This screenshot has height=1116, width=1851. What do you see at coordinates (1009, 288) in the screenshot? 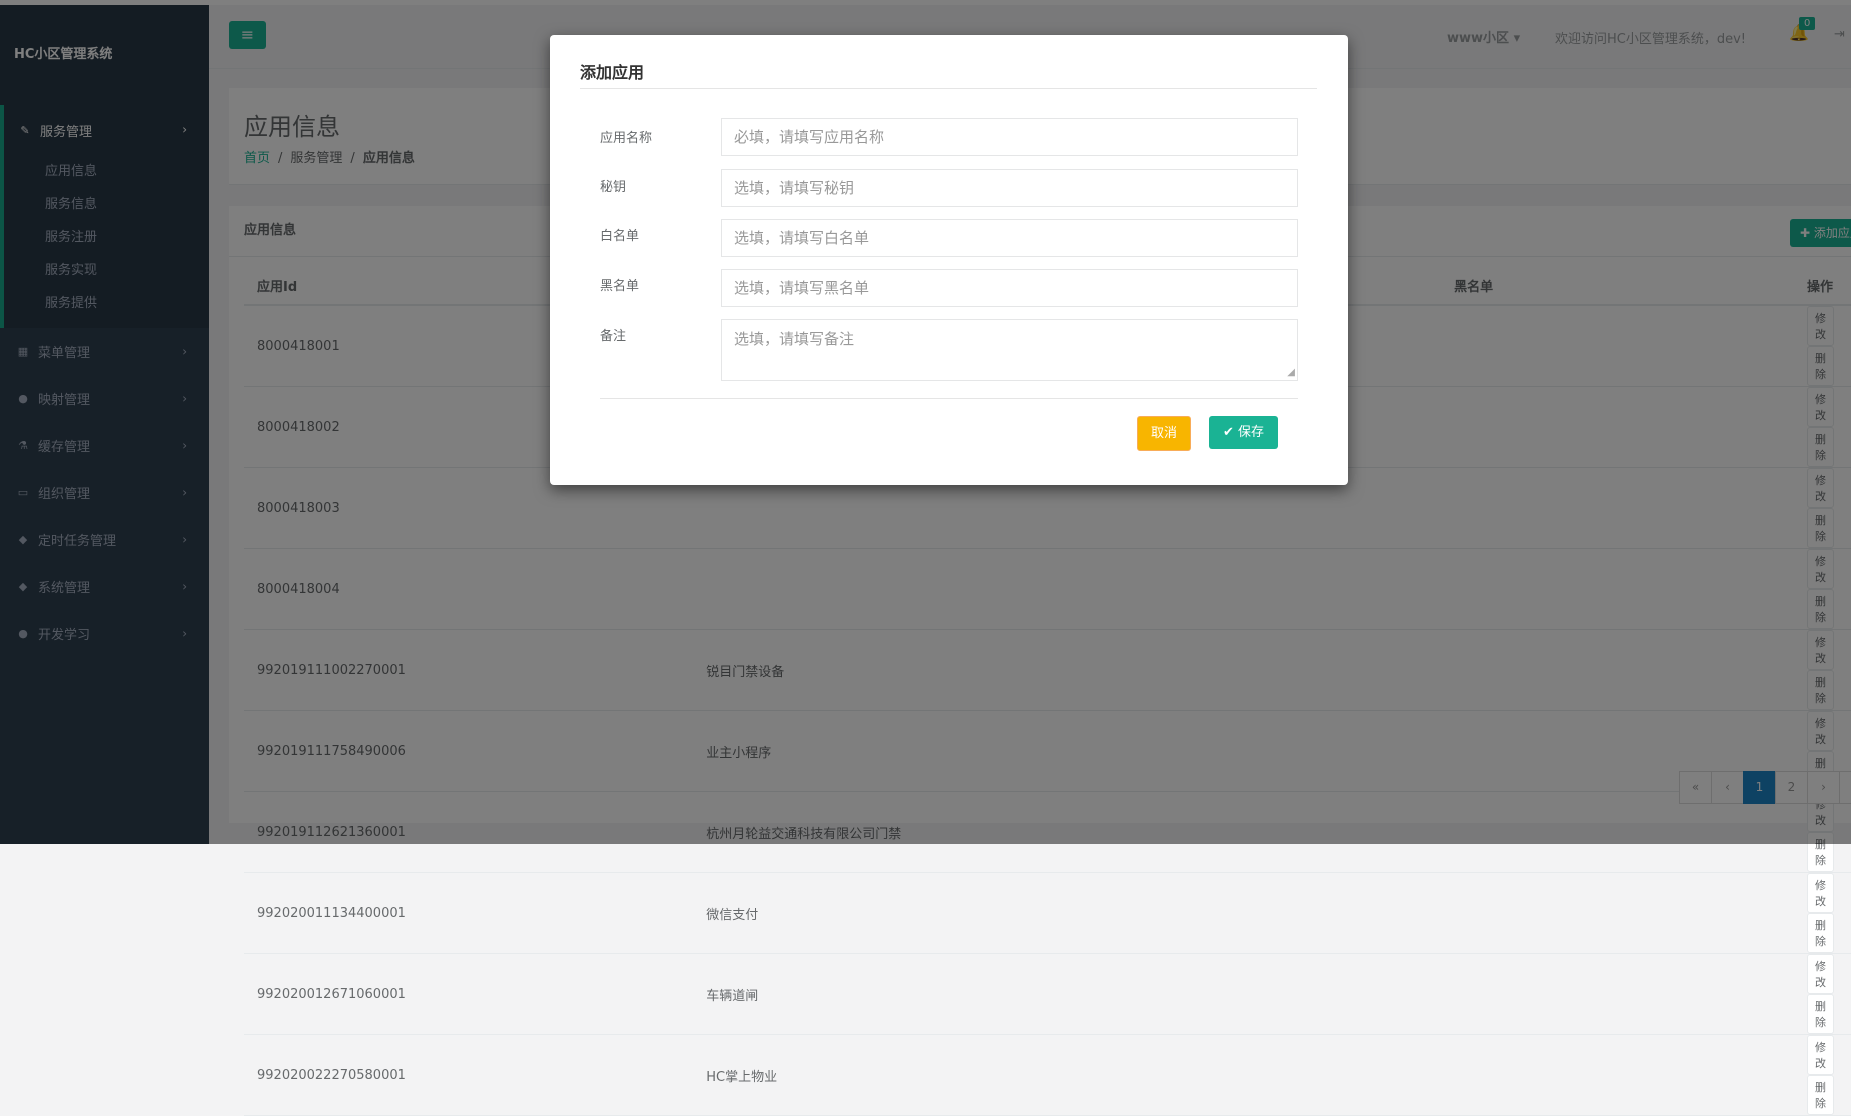
I see `blacklist-input: 选填，请填写黑名单` at bounding box center [1009, 288].